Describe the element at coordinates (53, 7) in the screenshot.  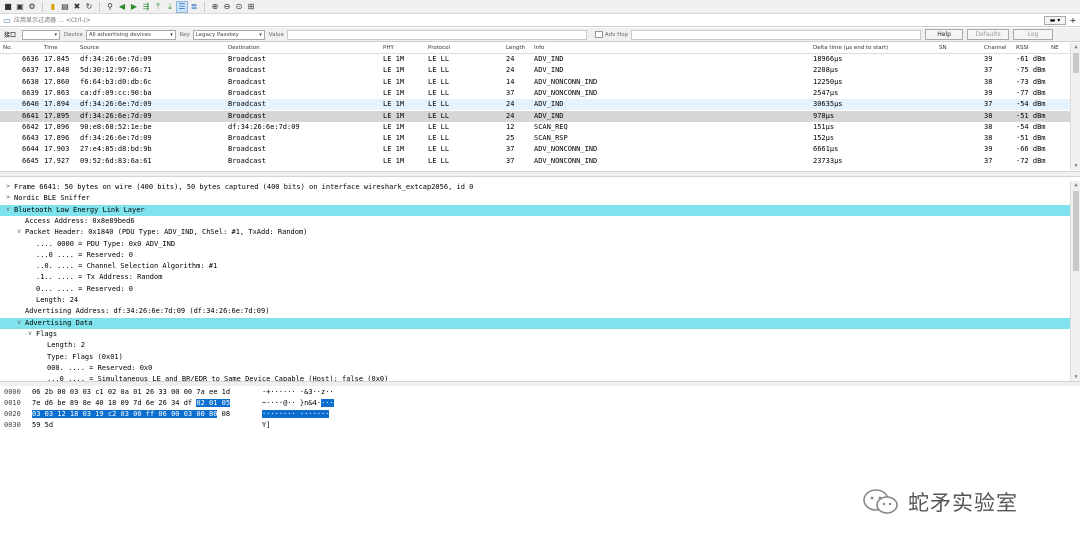
I see `open-icon: ▮` at that location.